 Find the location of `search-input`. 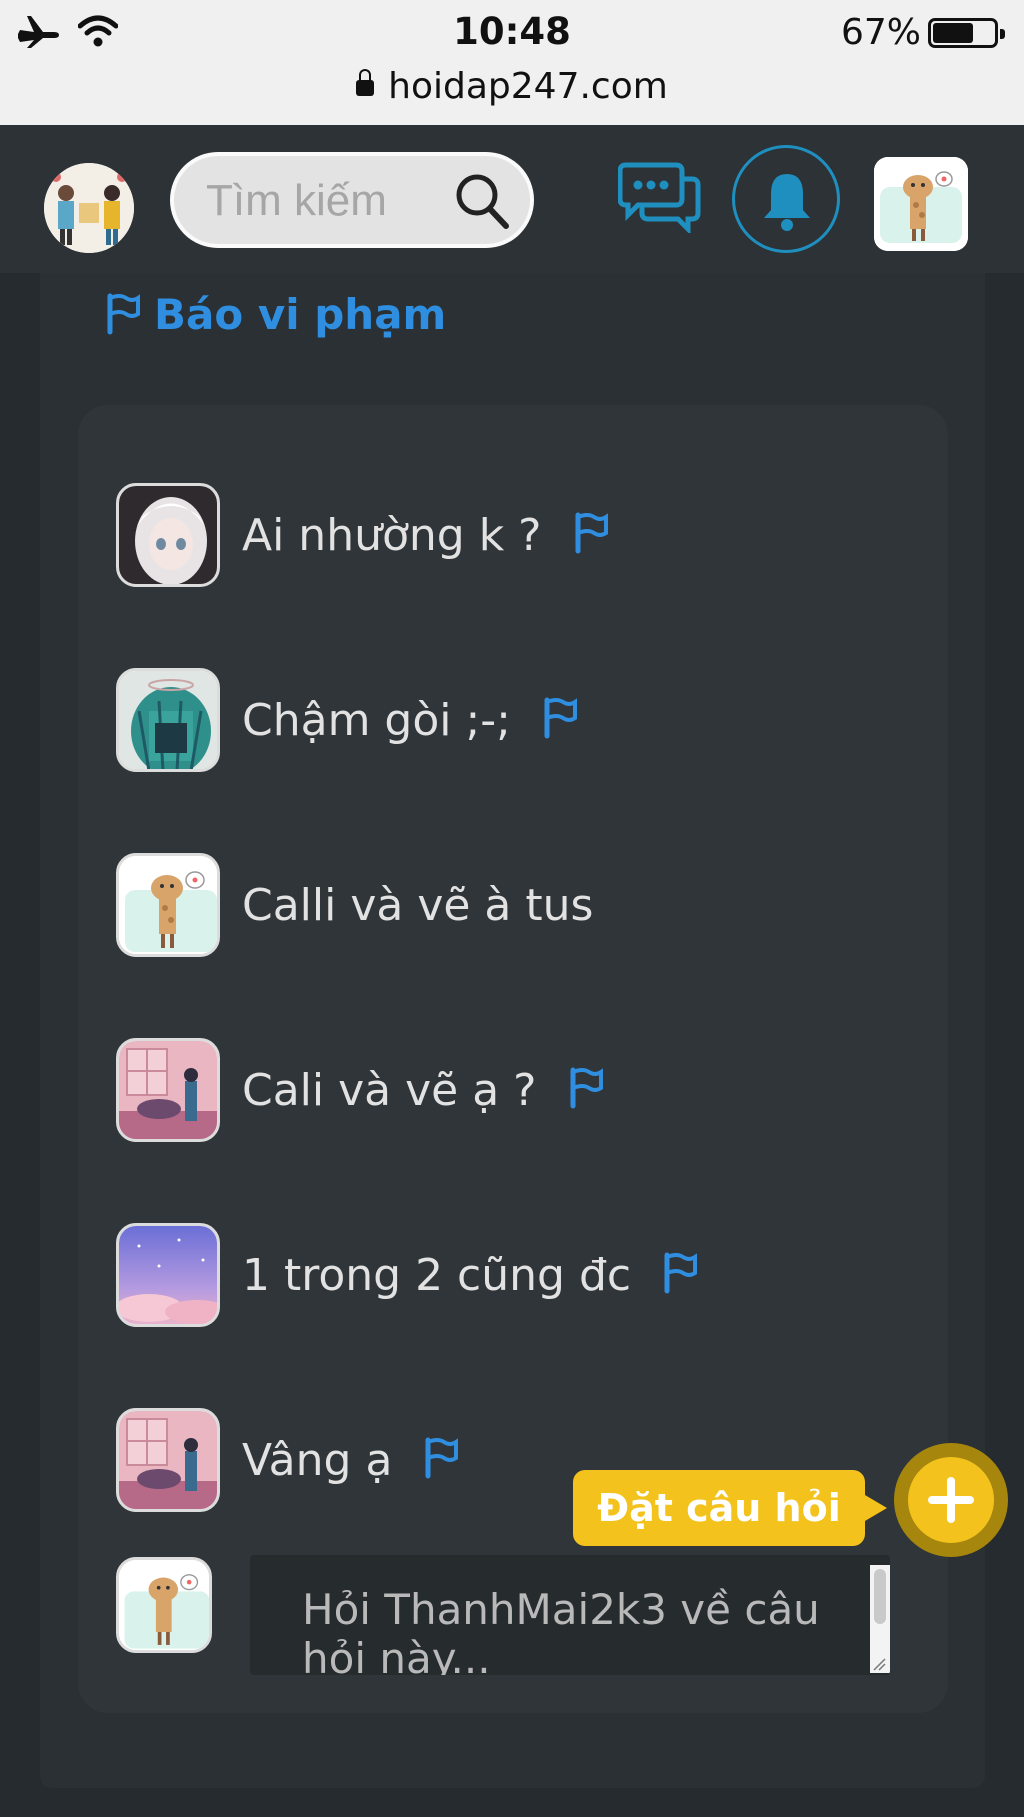

search-input is located at coordinates (326, 201).